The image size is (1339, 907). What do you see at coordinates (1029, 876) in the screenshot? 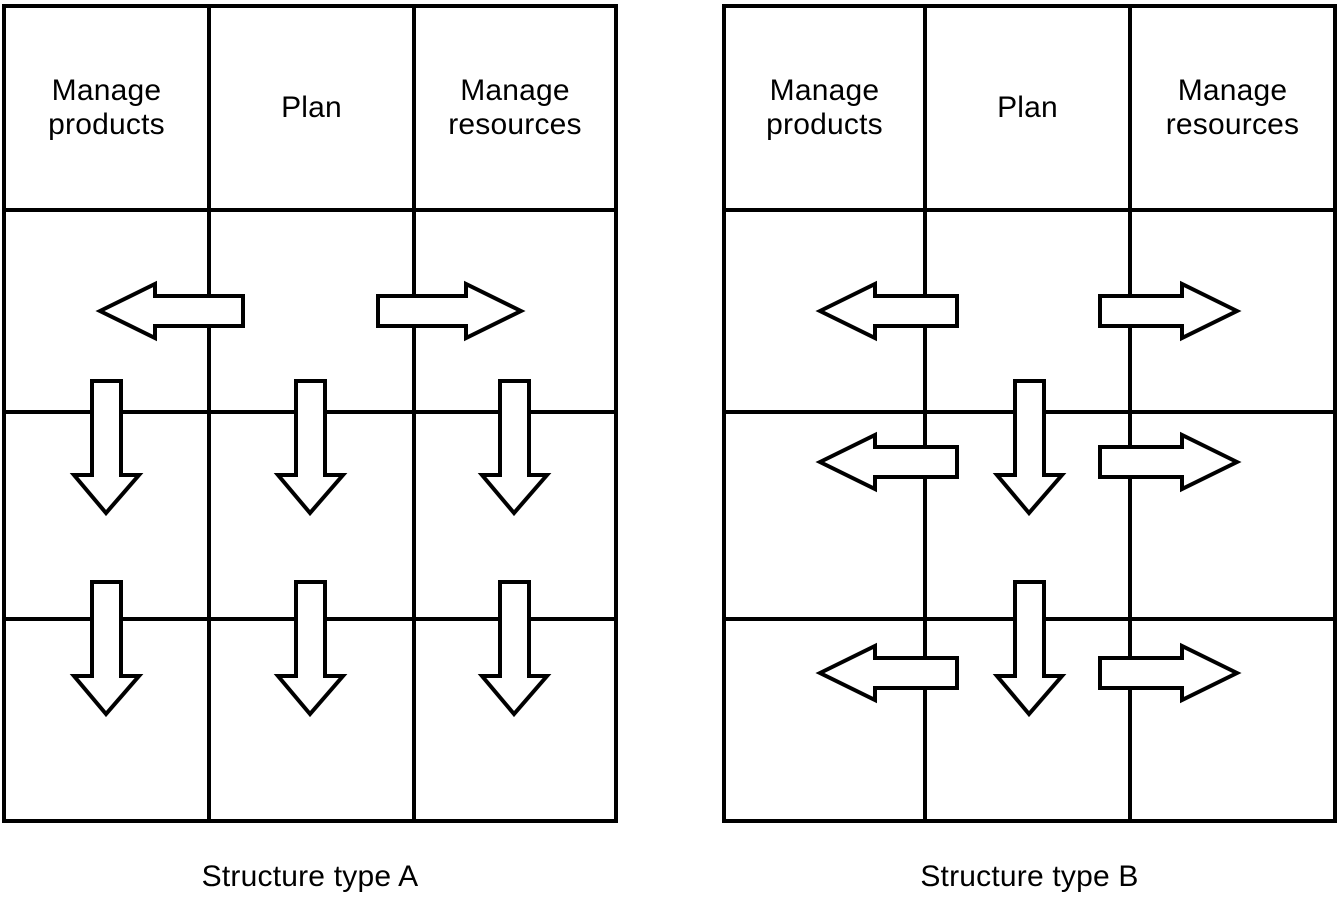
I see `caption-structure-type-b: Structure type B` at bounding box center [1029, 876].